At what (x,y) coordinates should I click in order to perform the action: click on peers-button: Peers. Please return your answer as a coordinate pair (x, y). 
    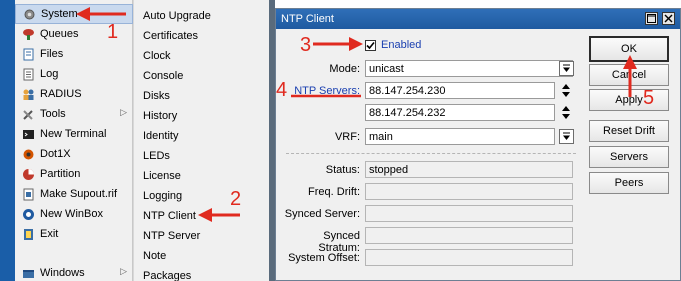
    Looking at the image, I should click on (629, 183).